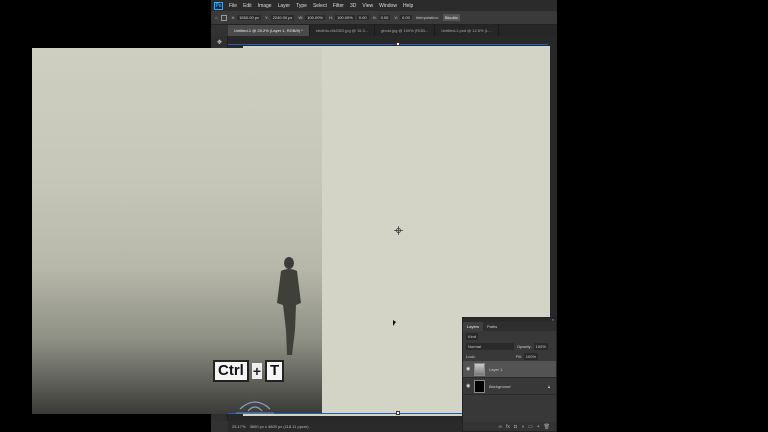 This screenshot has width=768, height=432. I want to click on menu-type: Type, so click(301, 6).